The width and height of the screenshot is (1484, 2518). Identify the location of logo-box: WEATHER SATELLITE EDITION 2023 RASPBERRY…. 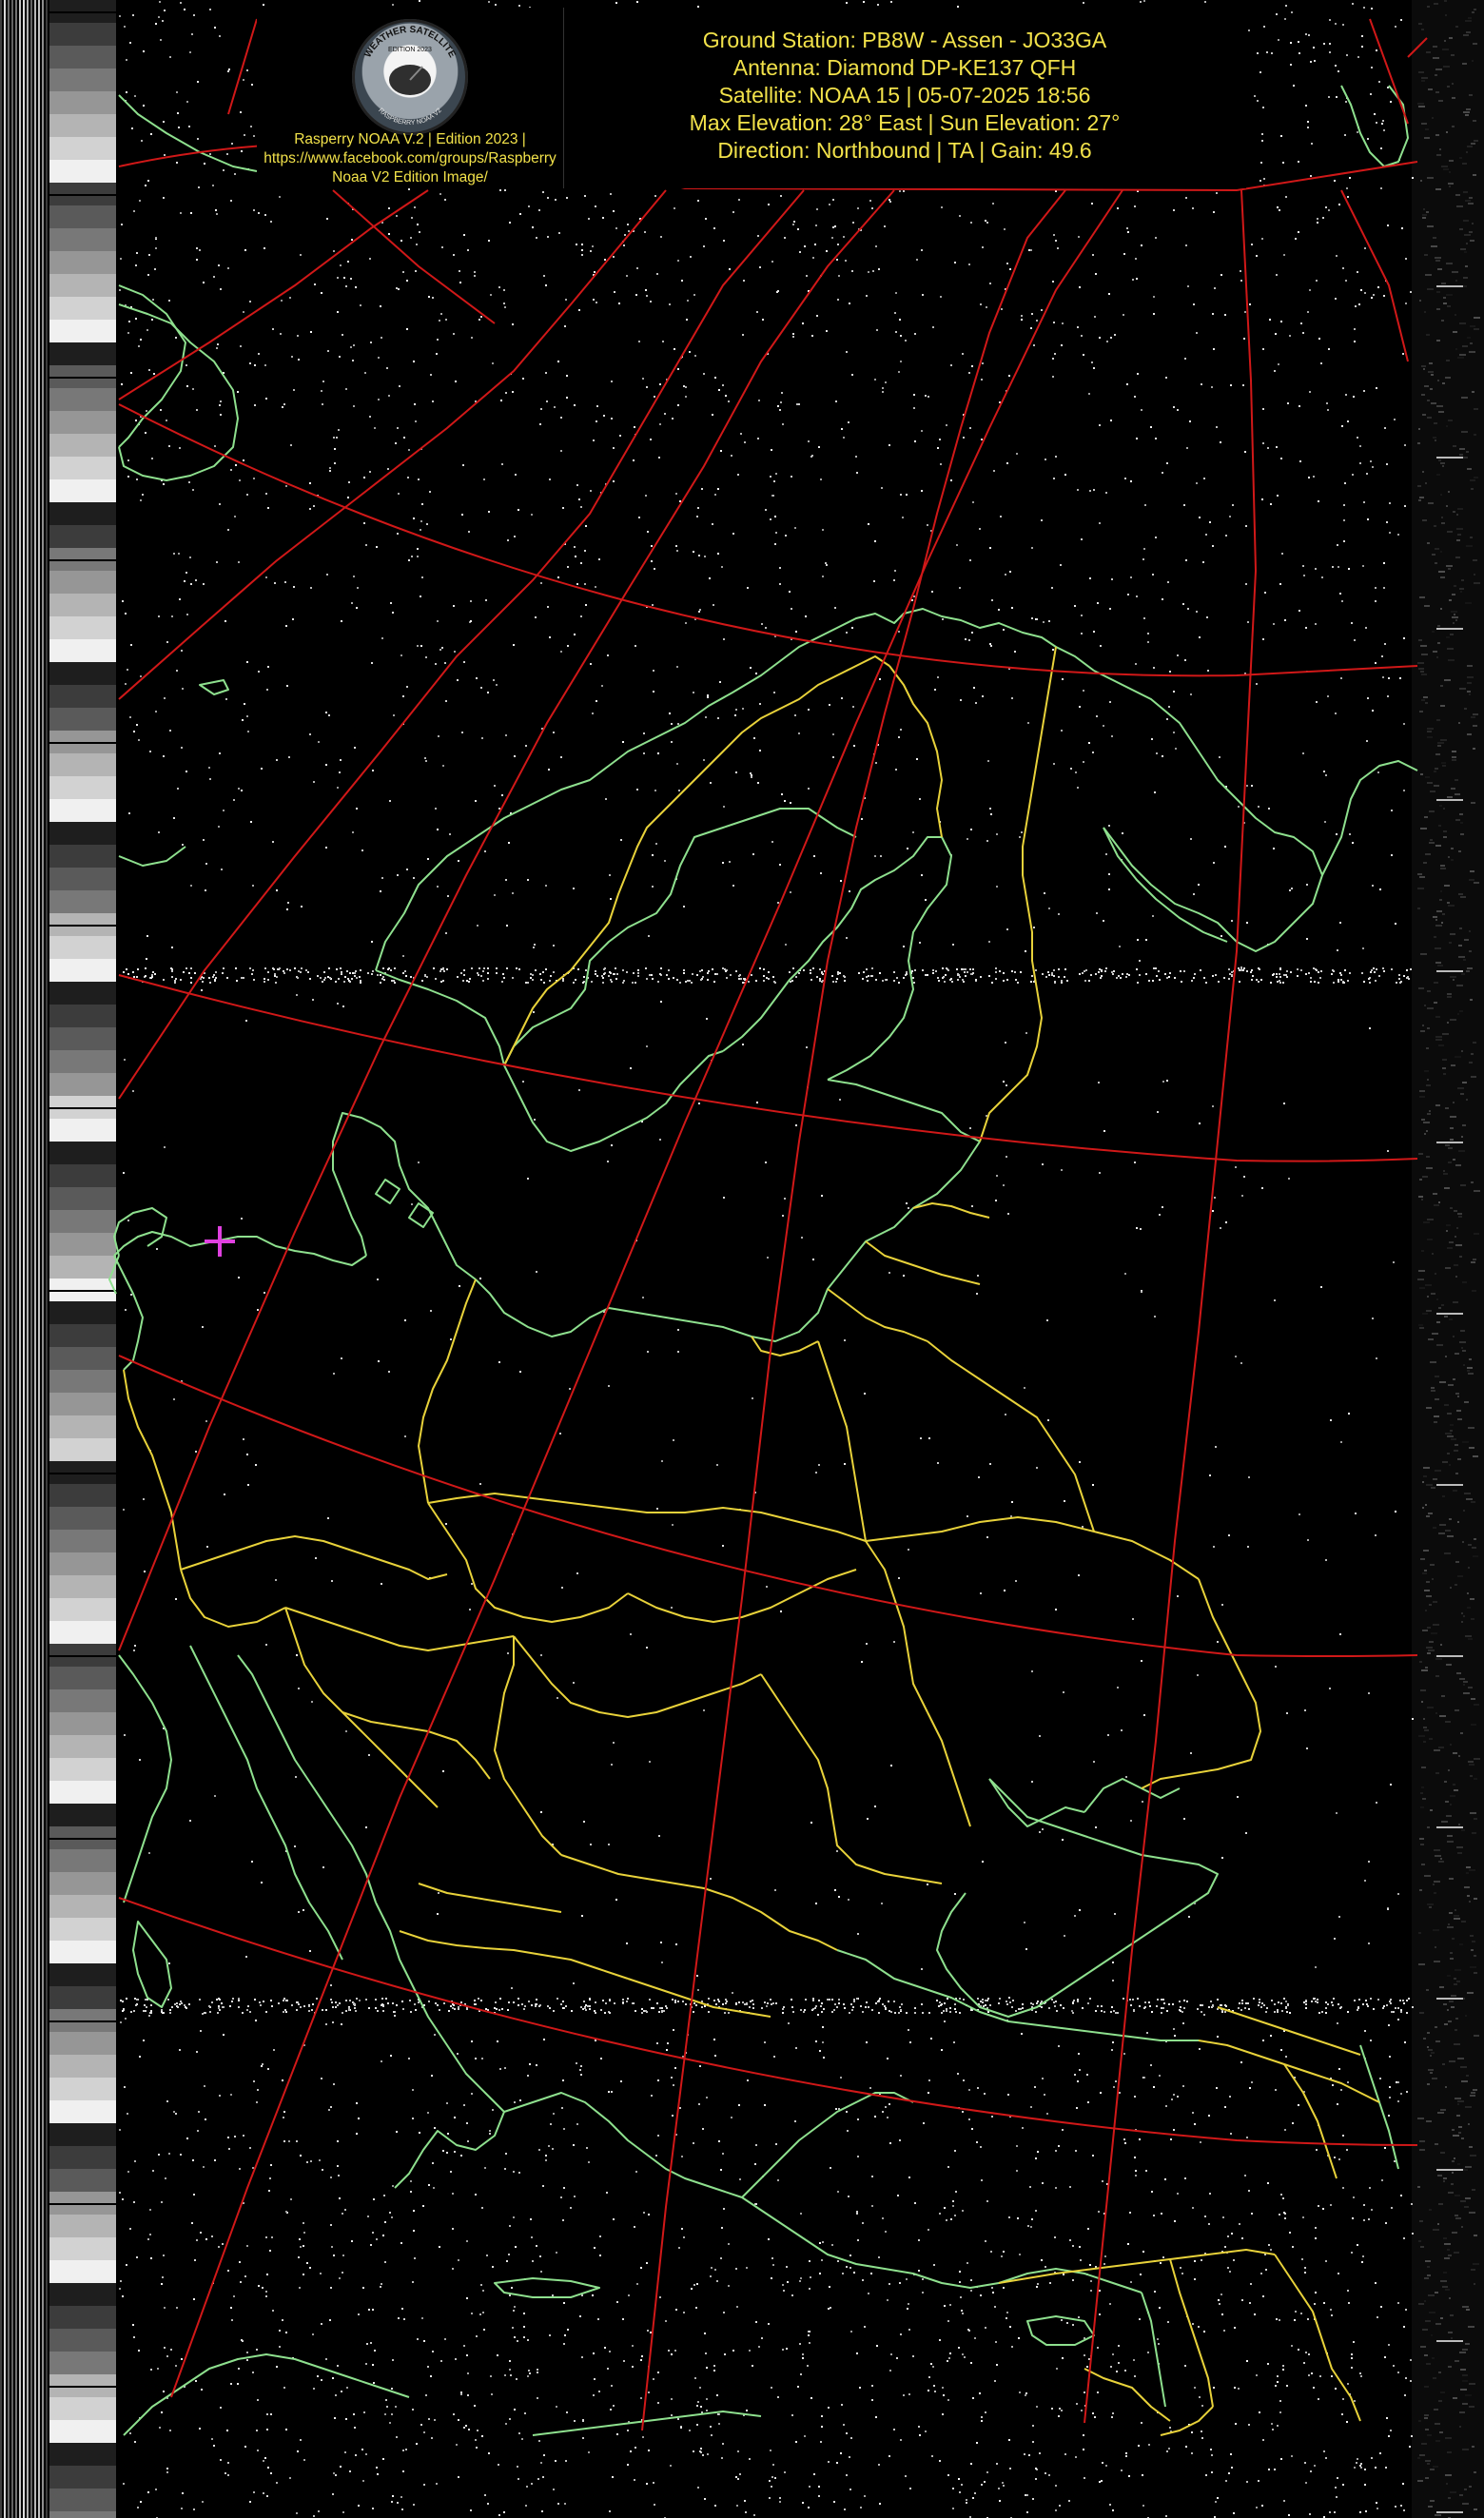
(410, 98).